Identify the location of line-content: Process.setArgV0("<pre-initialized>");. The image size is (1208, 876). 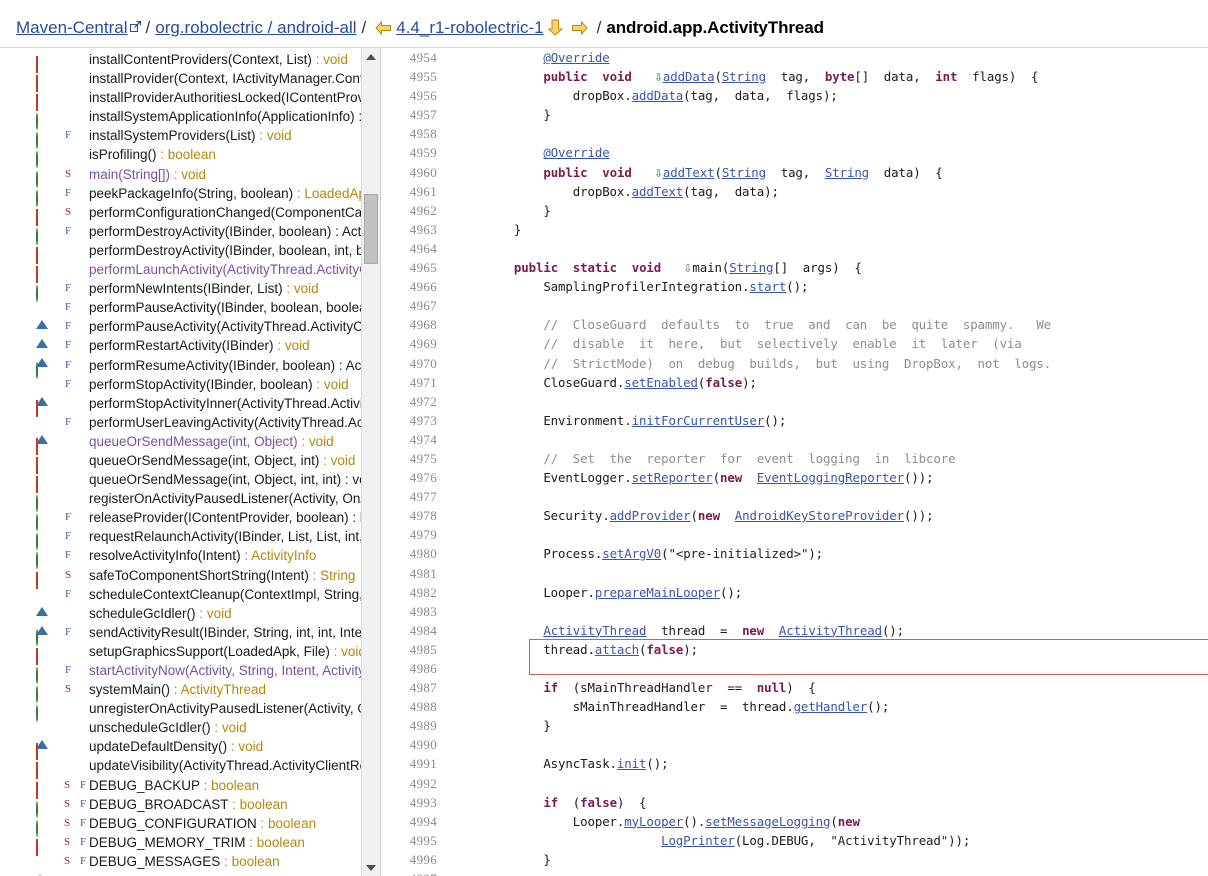
(639, 553).